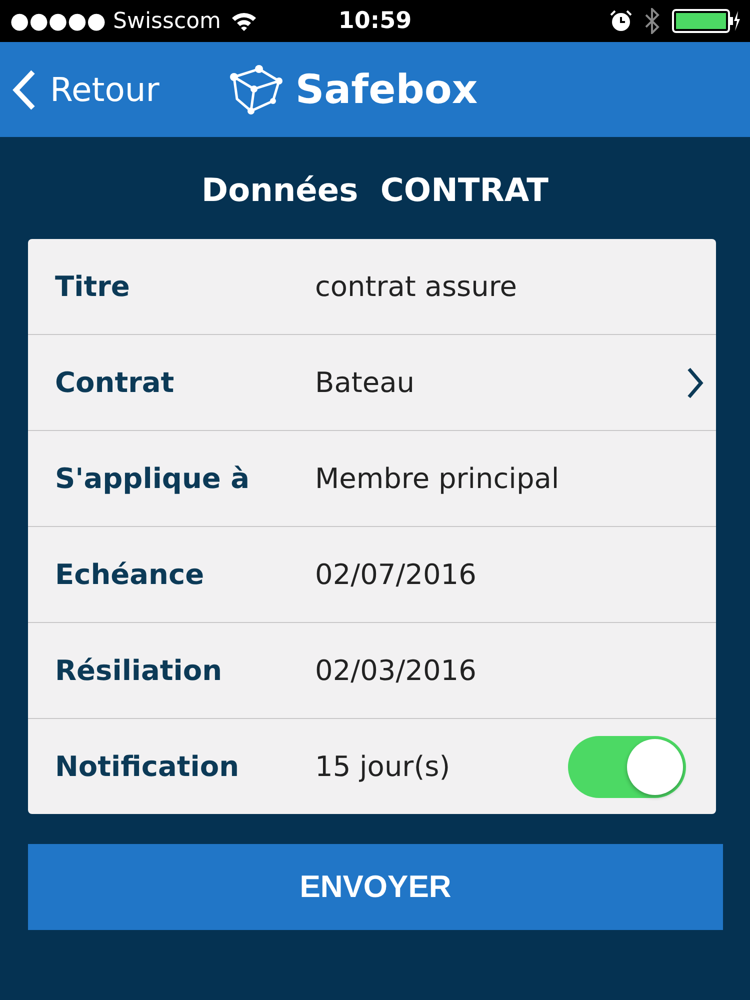  Describe the element at coordinates (375, 190) in the screenshot. I see `page-title: Données CONTRAT` at that location.